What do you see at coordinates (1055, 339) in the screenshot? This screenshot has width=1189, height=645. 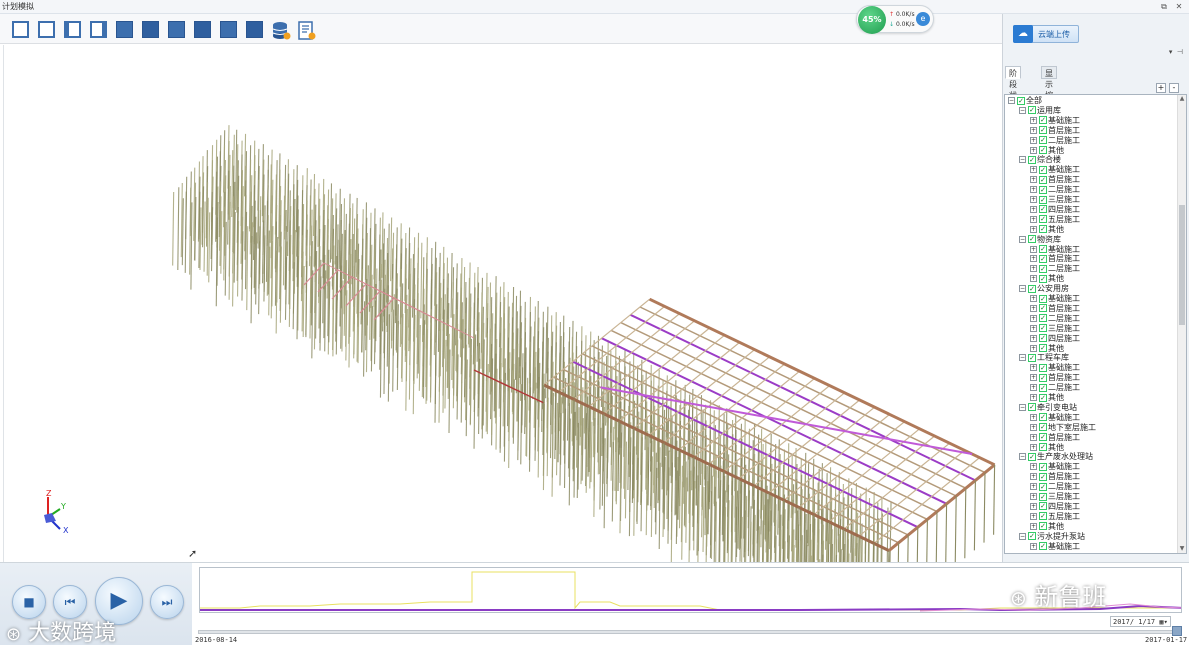 I see `tree-item: + ✓ 四层施工` at bounding box center [1055, 339].